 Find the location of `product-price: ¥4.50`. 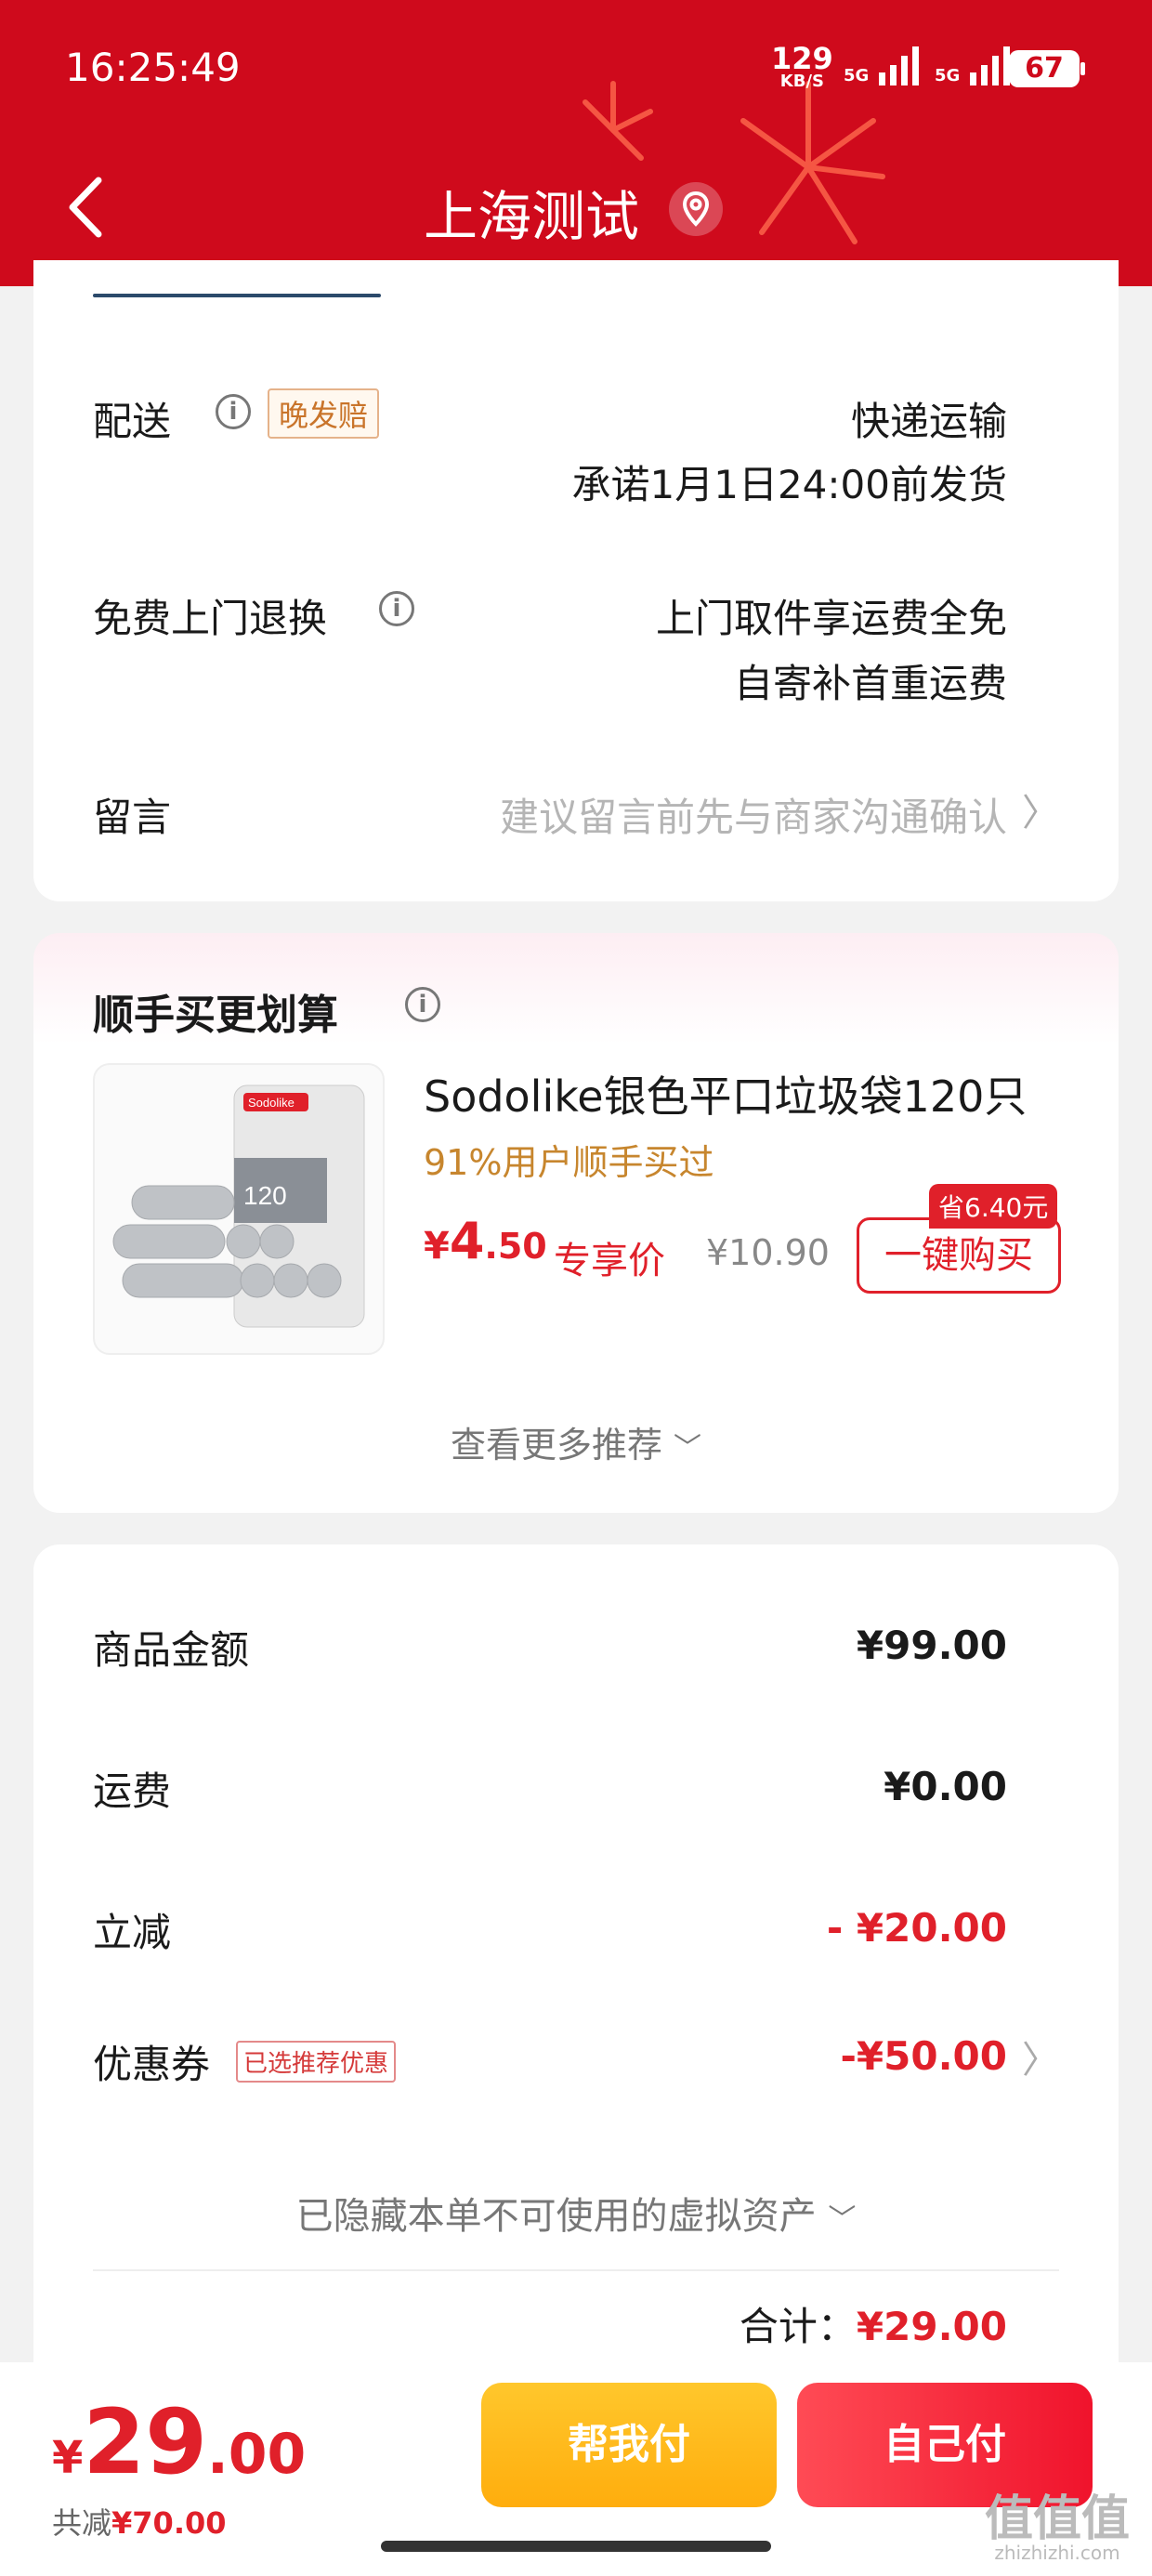

product-price: ¥4.50 is located at coordinates (485, 1241).